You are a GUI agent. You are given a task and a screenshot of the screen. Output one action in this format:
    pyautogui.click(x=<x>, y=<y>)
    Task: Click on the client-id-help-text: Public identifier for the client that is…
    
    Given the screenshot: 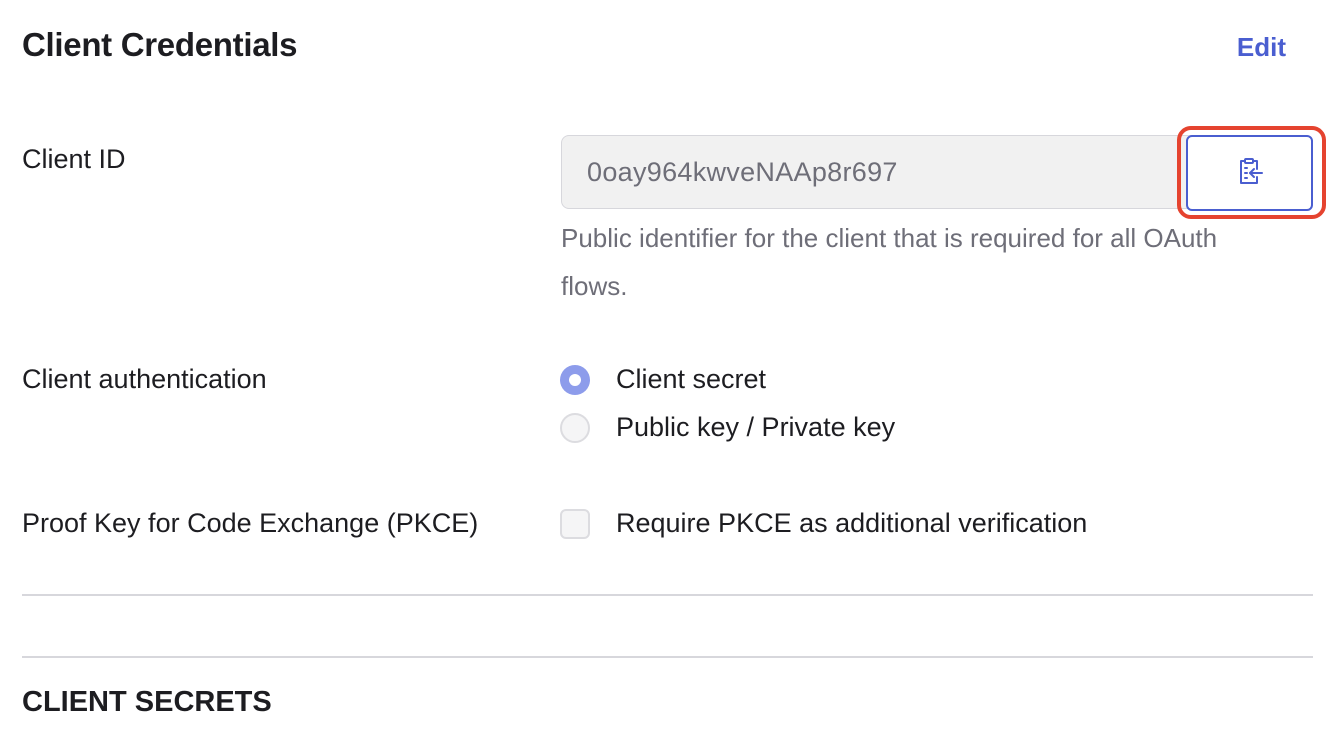 What is the action you would take?
    pyautogui.click(x=889, y=262)
    